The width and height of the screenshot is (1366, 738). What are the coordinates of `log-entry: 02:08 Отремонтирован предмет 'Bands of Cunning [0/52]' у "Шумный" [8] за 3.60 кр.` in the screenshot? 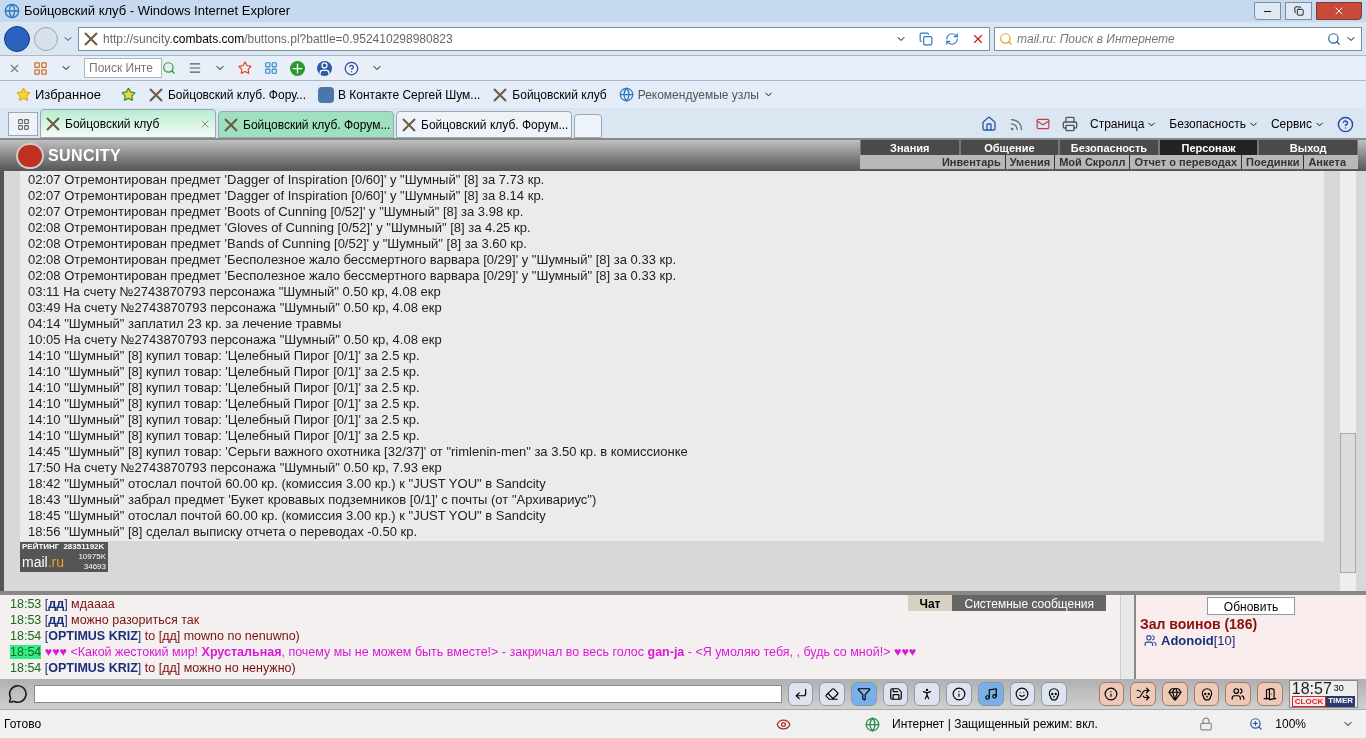 It's located at (278, 244).